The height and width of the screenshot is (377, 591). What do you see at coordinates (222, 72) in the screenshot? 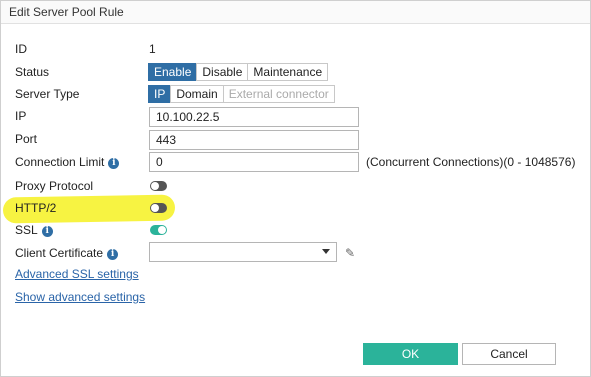
I see `status-disable-option: Disable` at bounding box center [222, 72].